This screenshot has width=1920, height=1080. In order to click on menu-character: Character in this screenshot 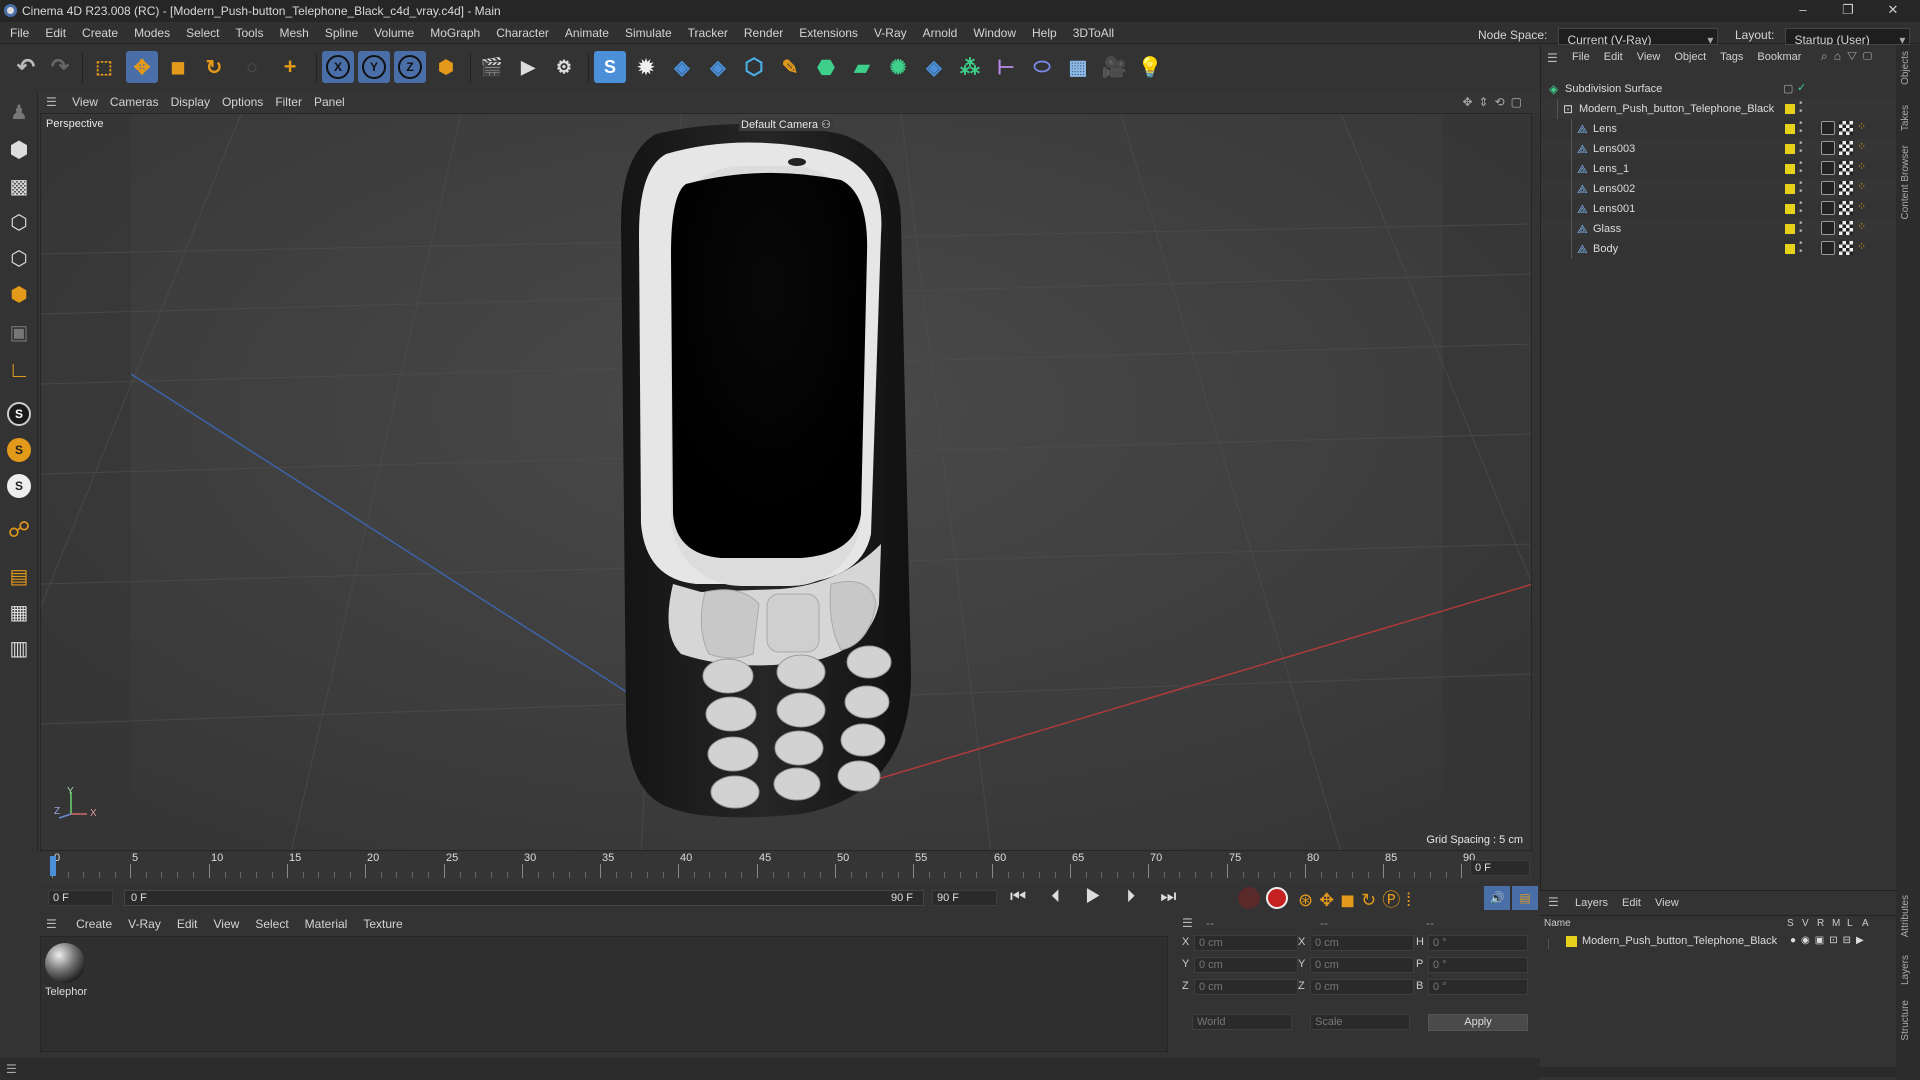, I will do `click(522, 33)`.